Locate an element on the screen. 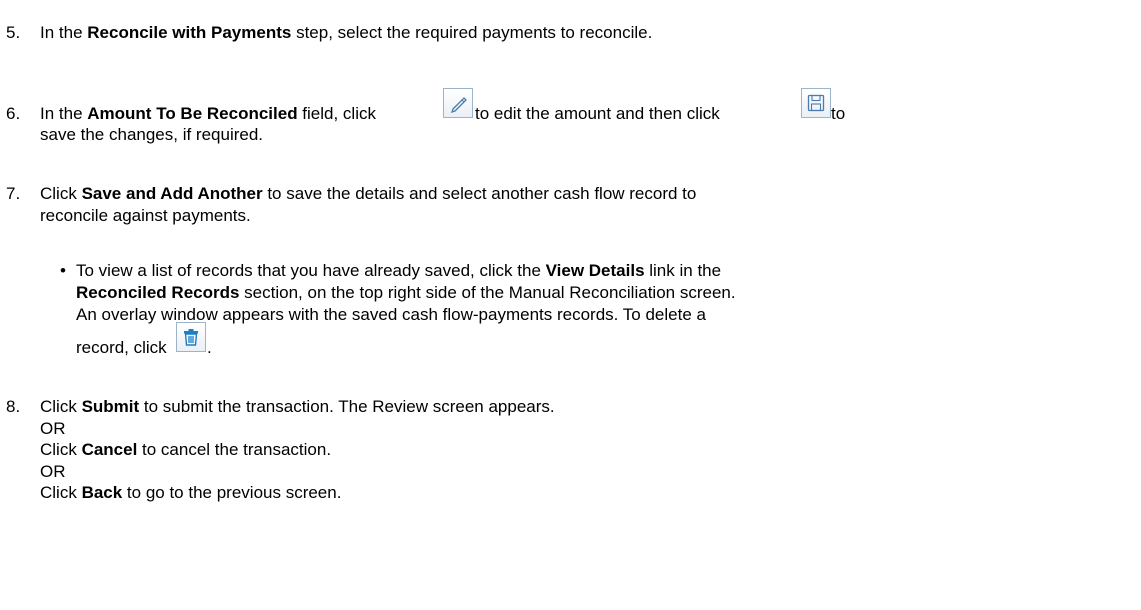 Image resolution: width=1141 pixels, height=610 pixels. step-number: 7. is located at coordinates (13, 193).